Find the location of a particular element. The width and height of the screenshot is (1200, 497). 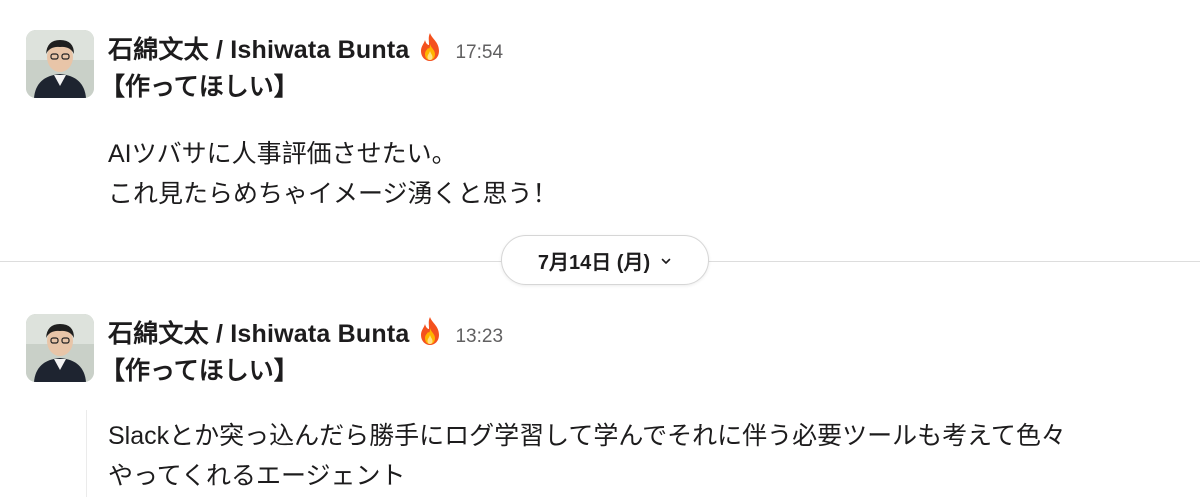

thread-rail is located at coordinates (86, 453).